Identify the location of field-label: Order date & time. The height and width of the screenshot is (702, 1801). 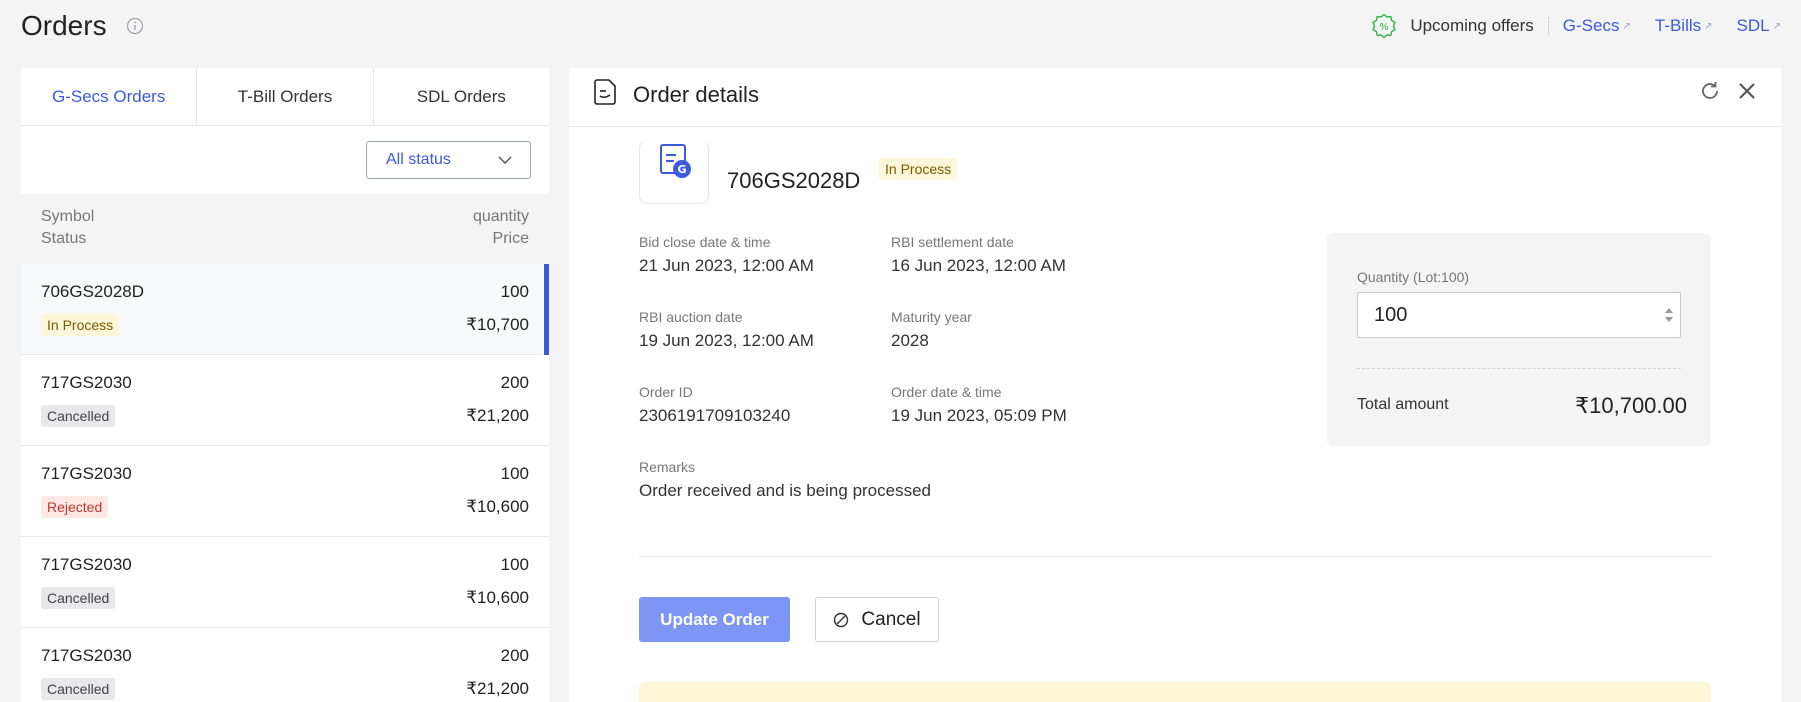
(946, 392).